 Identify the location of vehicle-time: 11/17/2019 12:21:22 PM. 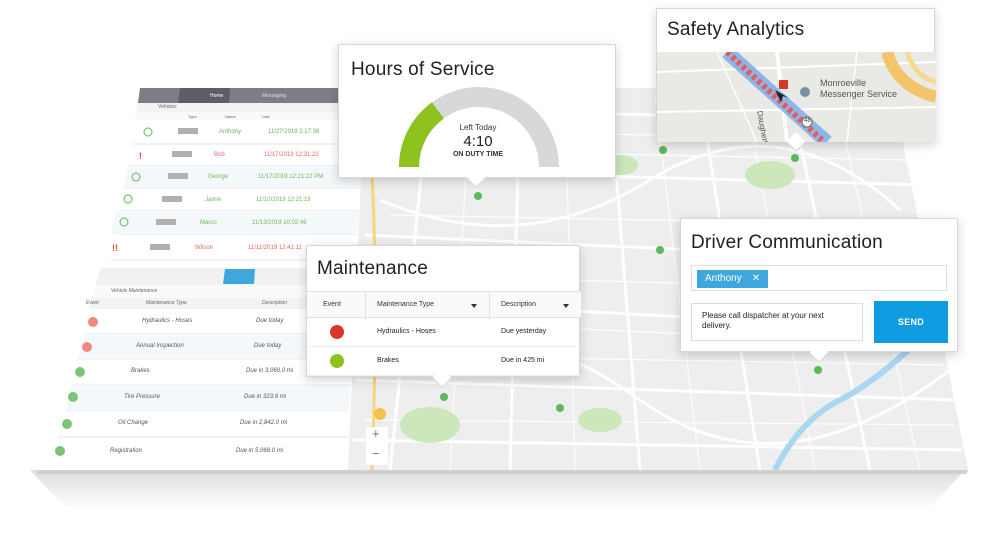
(291, 177).